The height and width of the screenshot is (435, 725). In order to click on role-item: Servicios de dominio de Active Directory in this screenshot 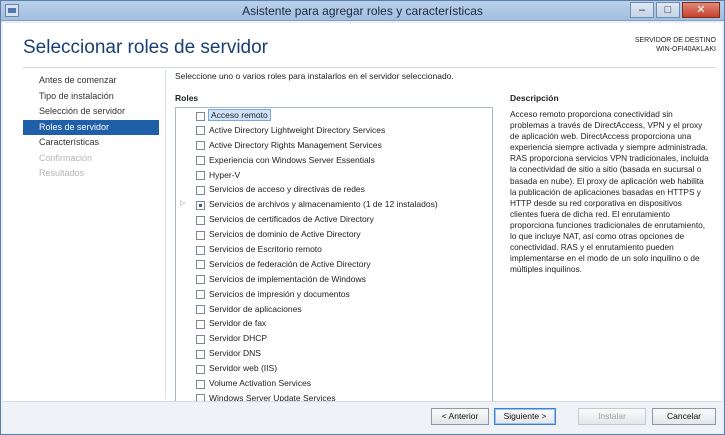, I will do `click(334, 234)`.